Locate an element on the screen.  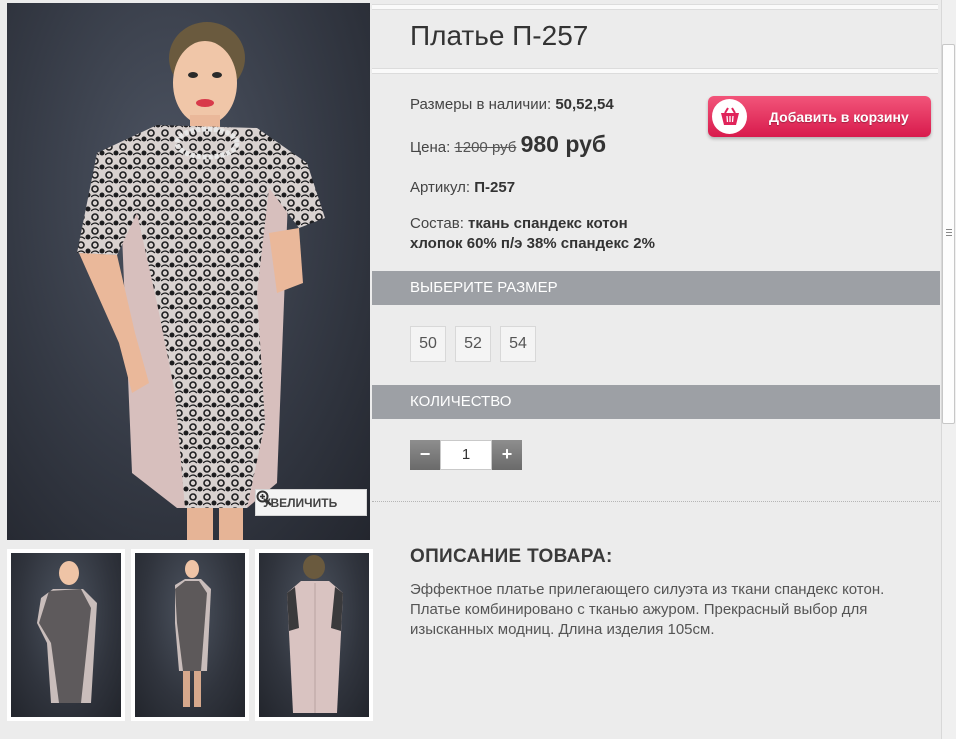
size-option-52: 52 is located at coordinates (473, 344).